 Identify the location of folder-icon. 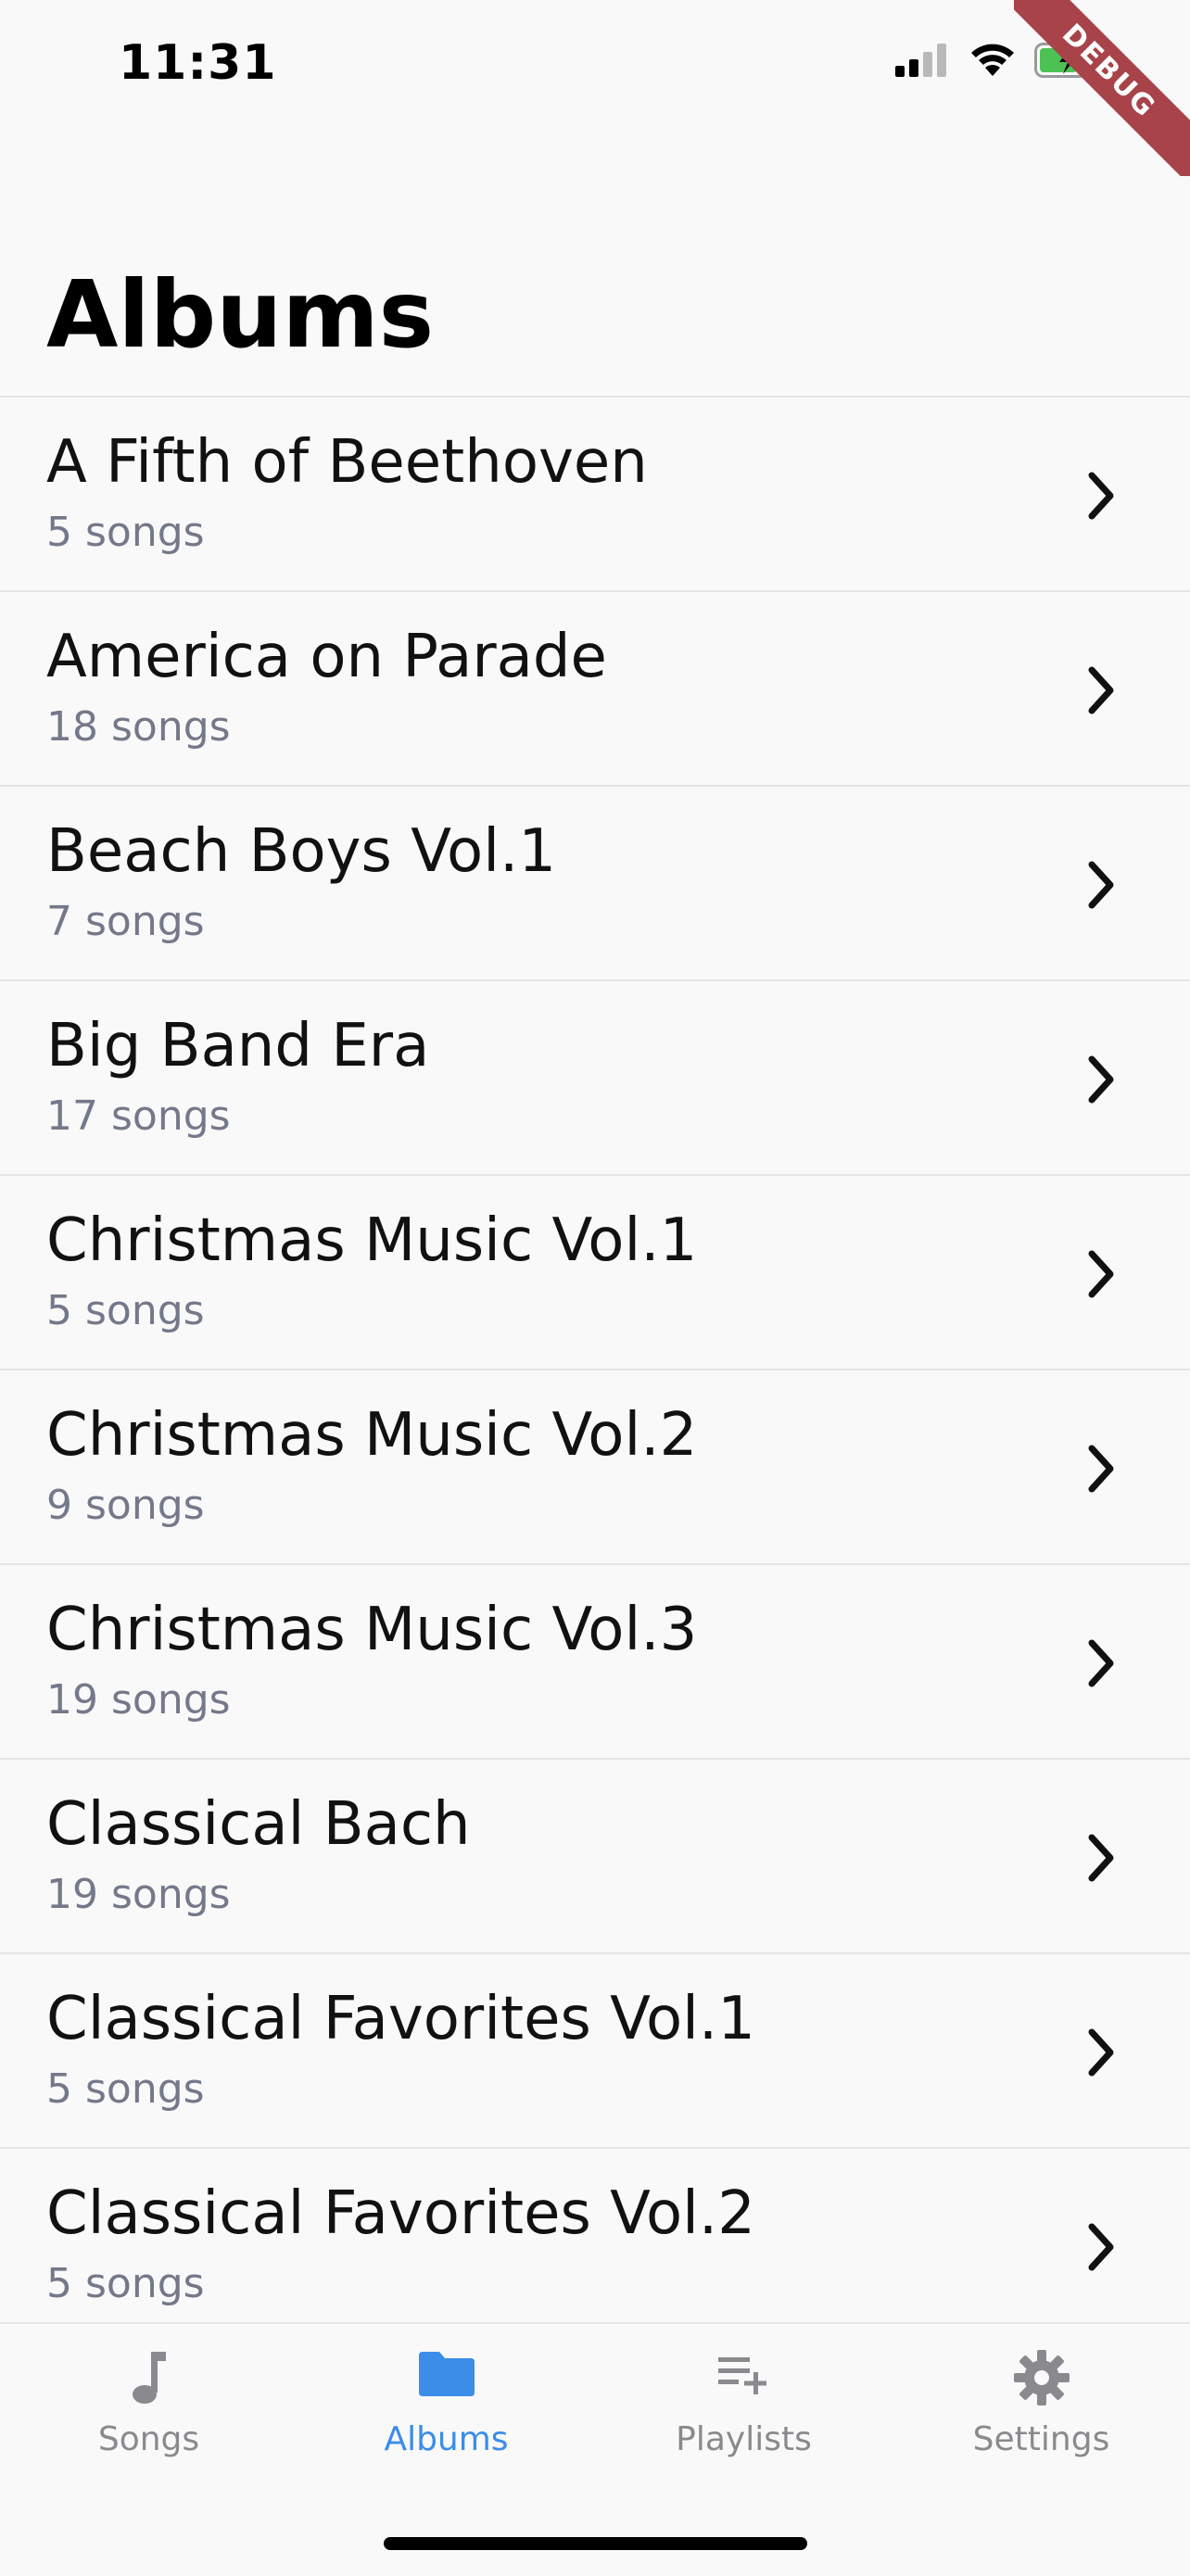
(446, 2376).